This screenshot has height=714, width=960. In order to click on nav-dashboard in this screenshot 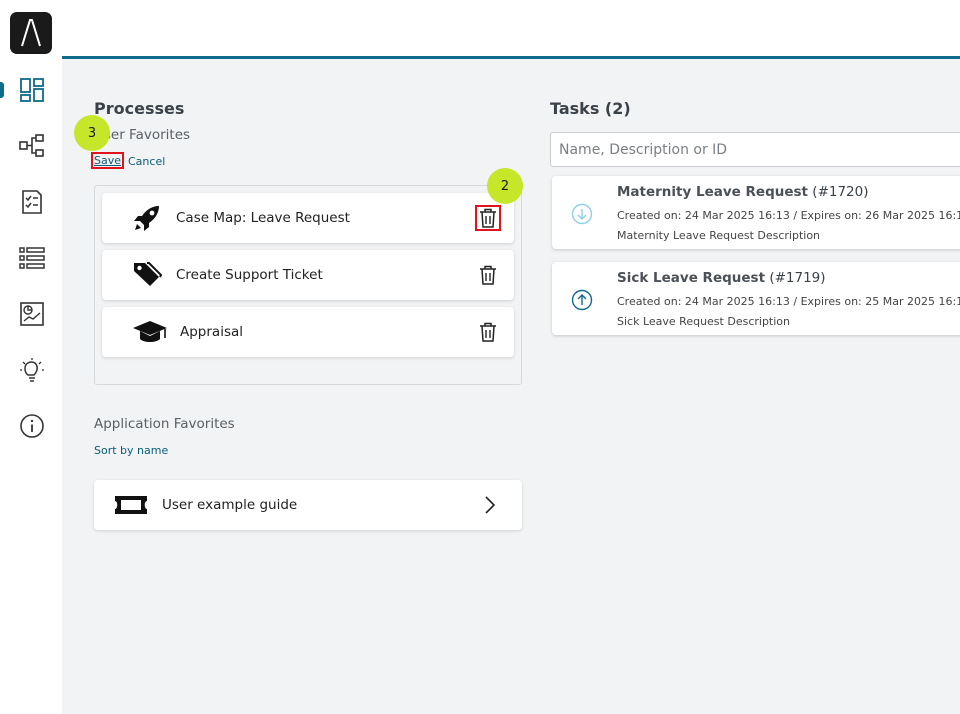, I will do `click(32, 90)`.